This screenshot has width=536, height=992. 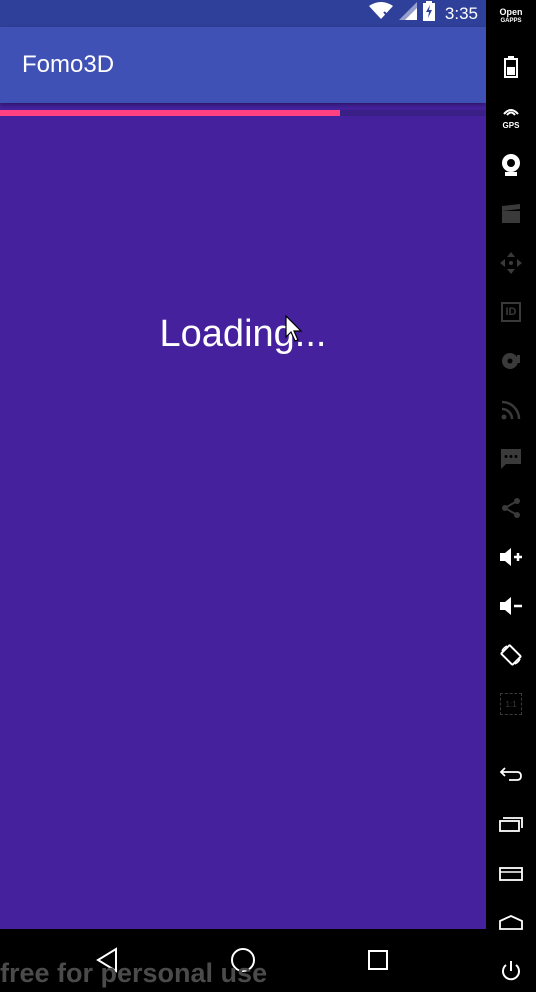 I want to click on battery-charging-icon, so click(x=428, y=13).